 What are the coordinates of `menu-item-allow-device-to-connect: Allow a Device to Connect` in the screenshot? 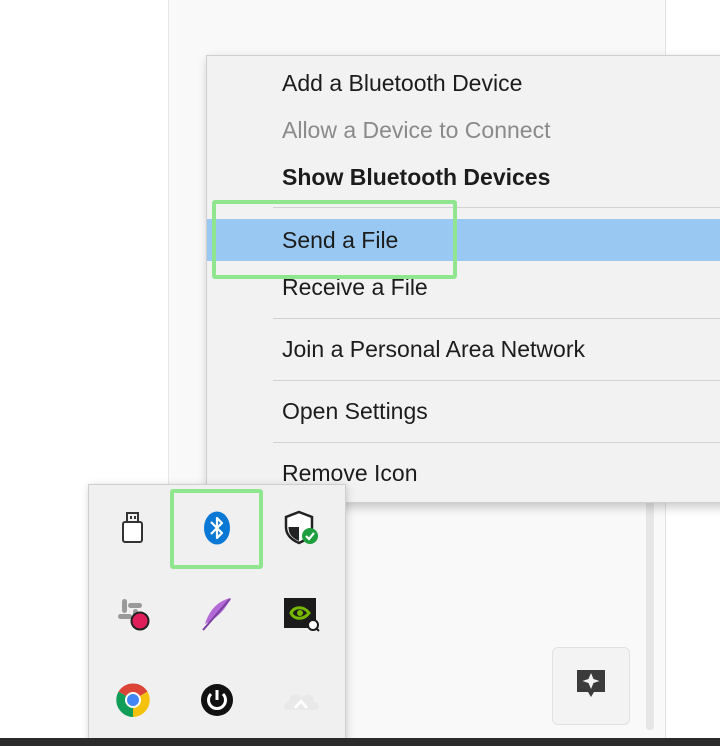 It's located at (463, 130).